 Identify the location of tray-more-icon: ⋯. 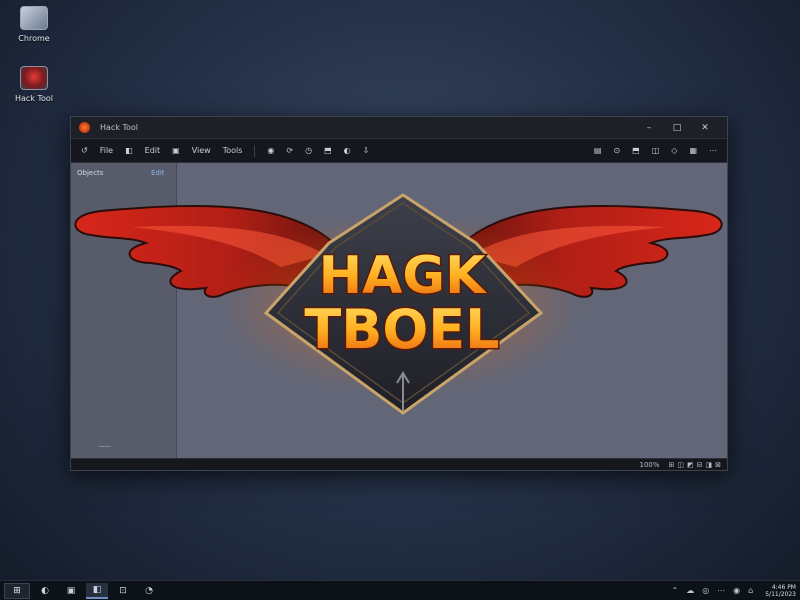
(721, 590).